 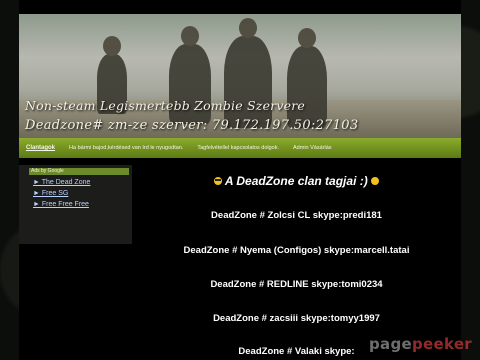 I want to click on nav-item-membership: Tagfelvétellel kapcsolatos dolgok., so click(x=238, y=148).